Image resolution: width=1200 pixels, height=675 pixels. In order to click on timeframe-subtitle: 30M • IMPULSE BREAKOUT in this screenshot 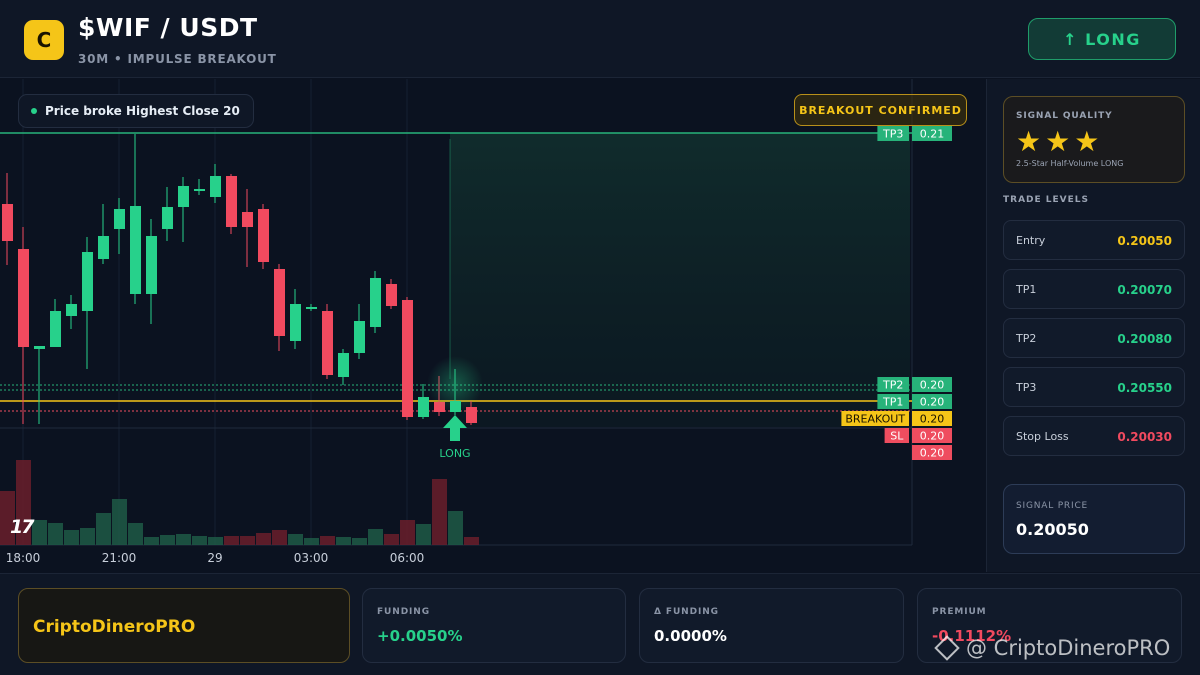, I will do `click(177, 59)`.